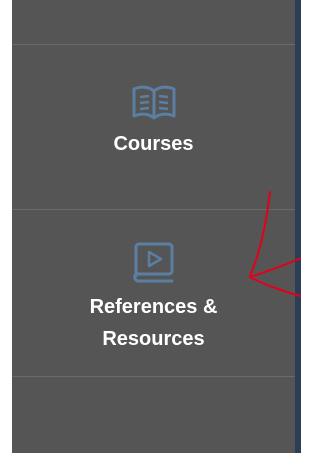 The height and width of the screenshot is (453, 320). Describe the element at coordinates (152, 262) in the screenshot. I see `video-book-icon` at that location.